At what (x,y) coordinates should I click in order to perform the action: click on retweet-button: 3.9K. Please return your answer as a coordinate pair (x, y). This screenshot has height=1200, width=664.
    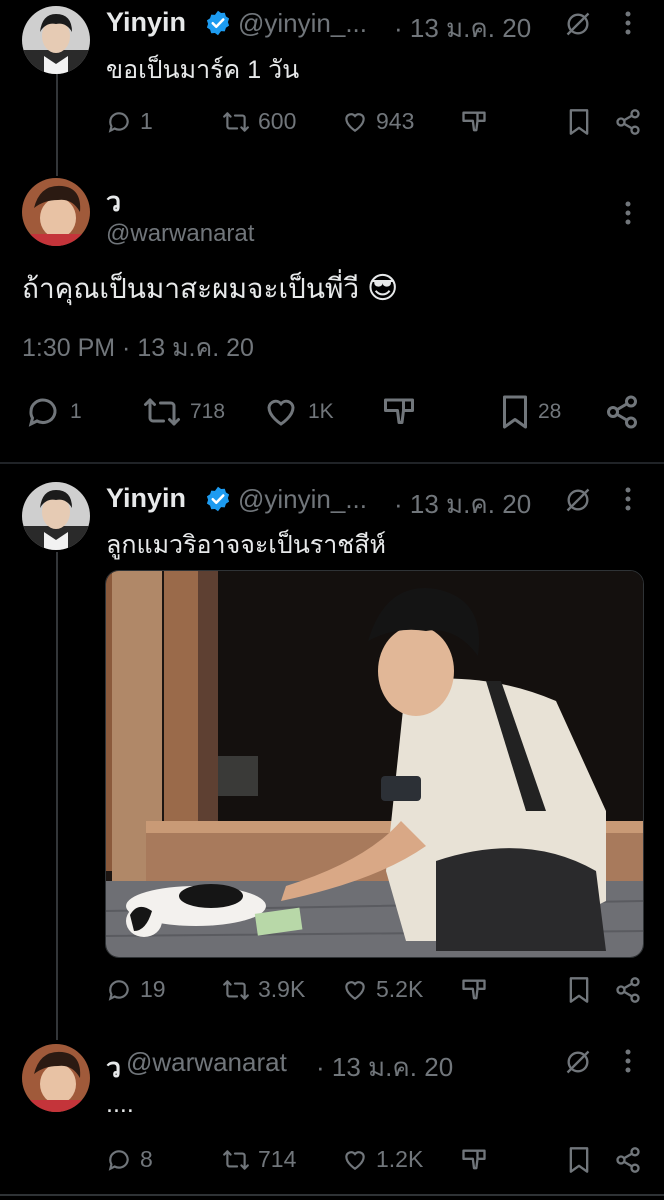
    Looking at the image, I should click on (263, 989).